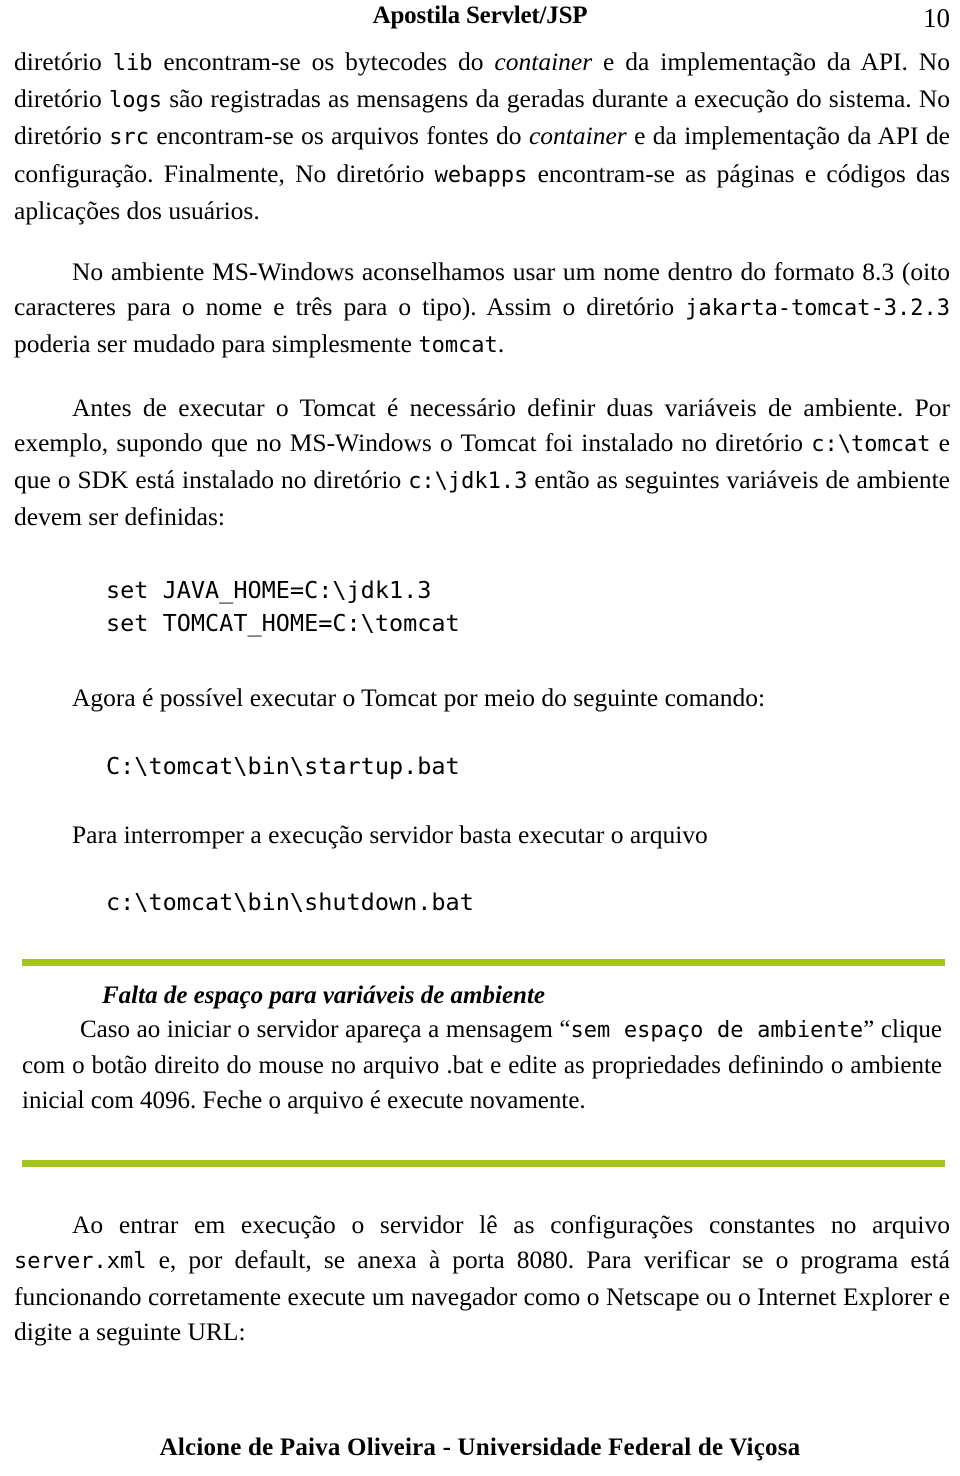  I want to click on page-title: Apostila Servlet/JSP, so click(480, 15).